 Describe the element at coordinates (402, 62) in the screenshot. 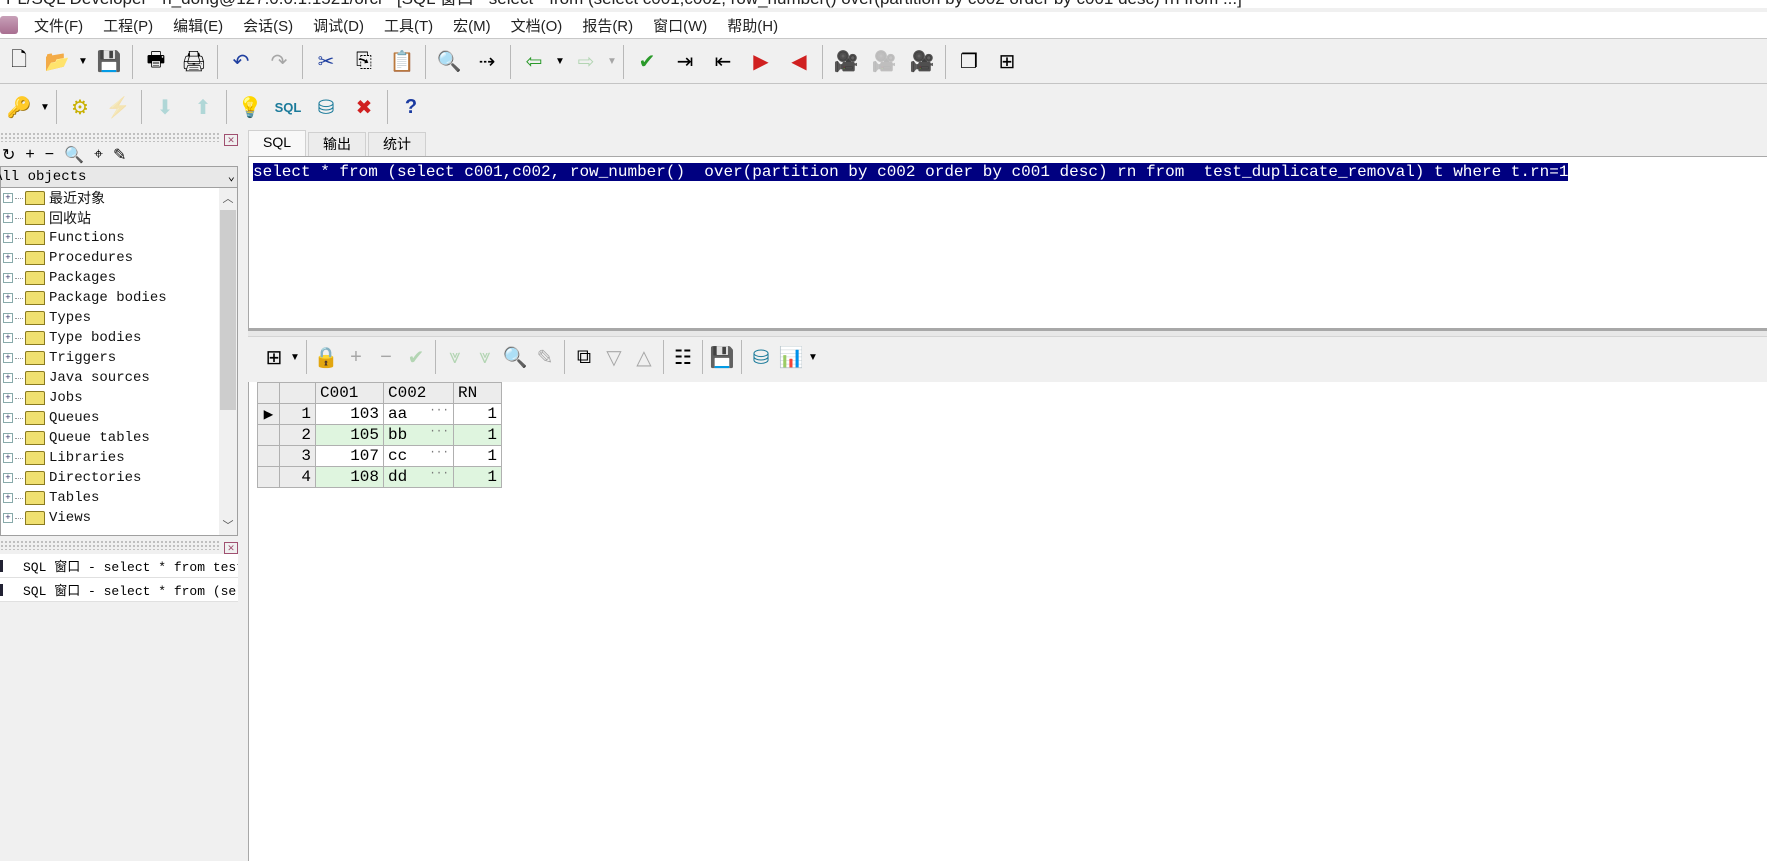

I see `paste-icon: 📋` at that location.